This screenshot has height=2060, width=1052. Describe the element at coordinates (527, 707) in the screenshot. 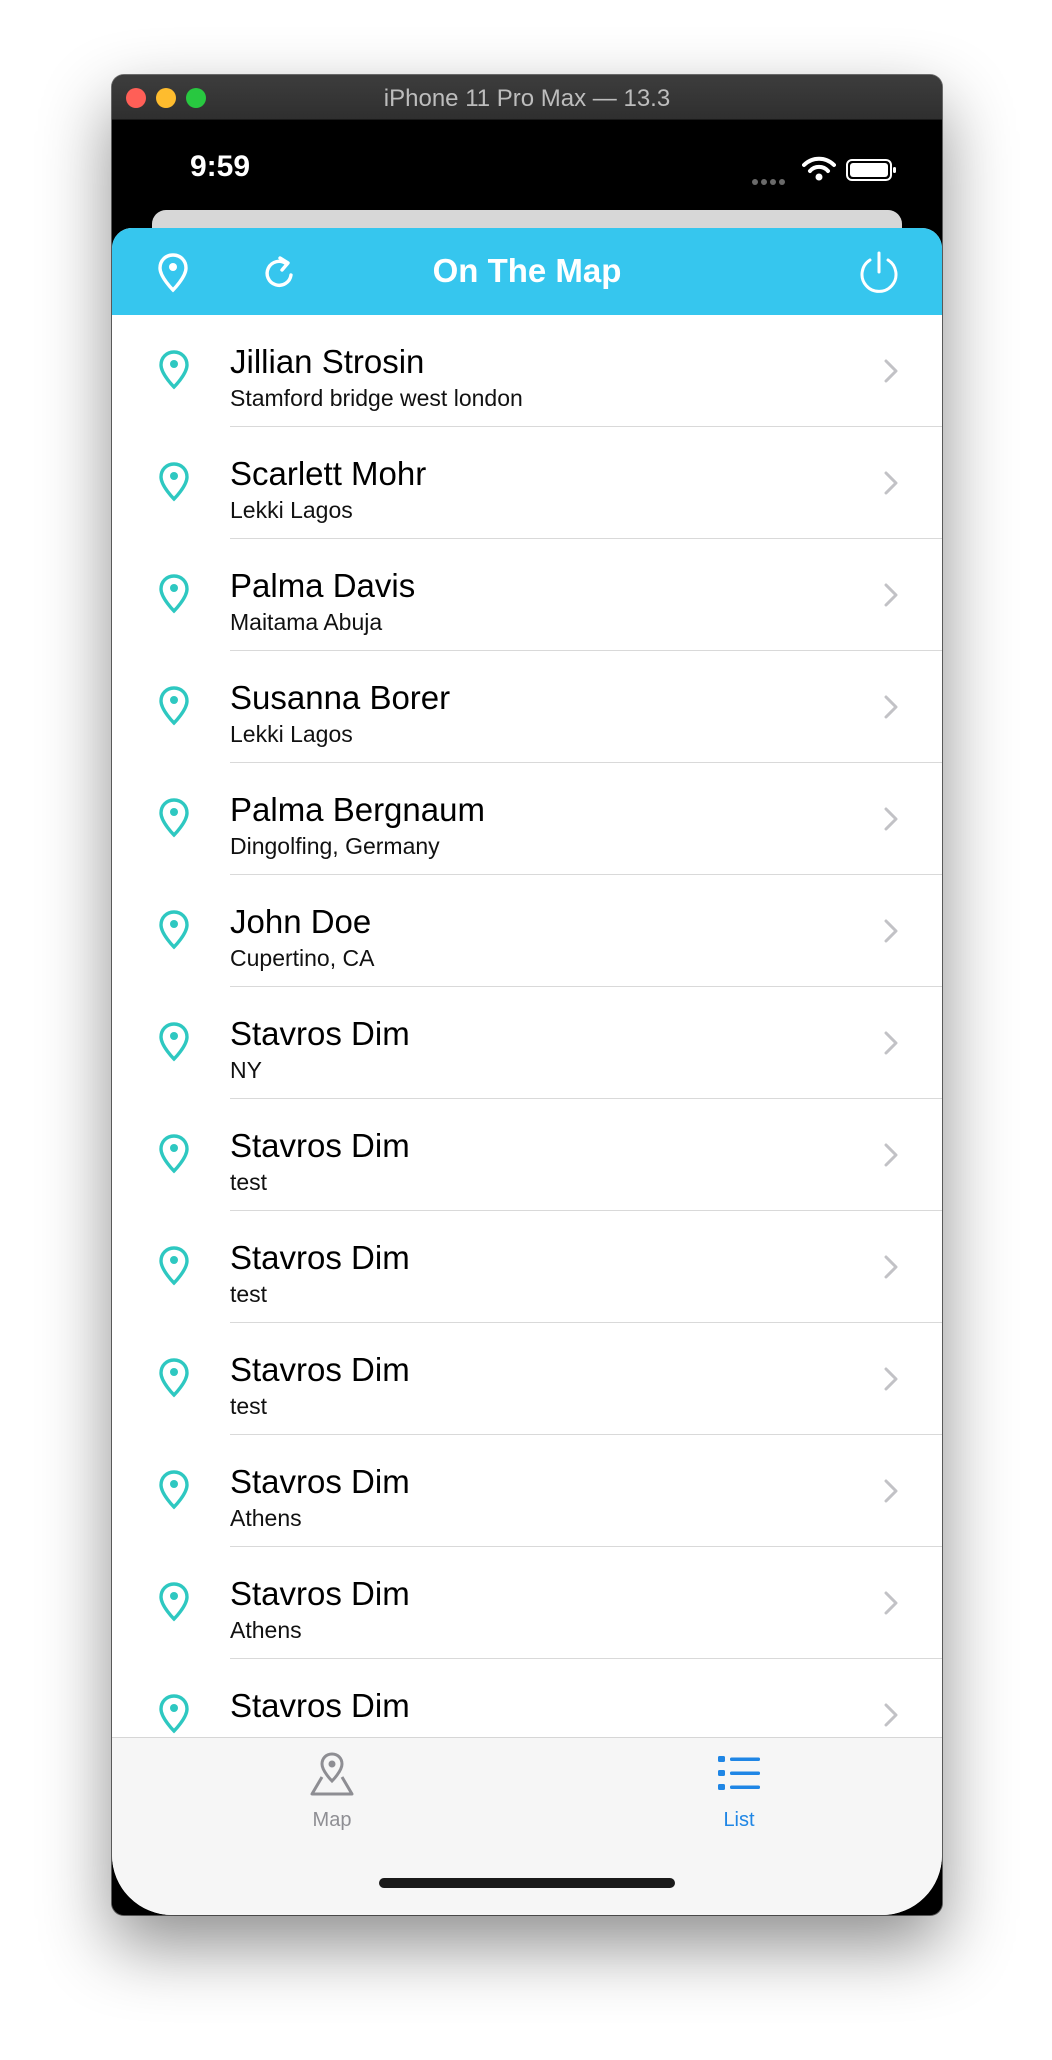

I see `list-item: Susanna Borer Lekki Lagos` at that location.